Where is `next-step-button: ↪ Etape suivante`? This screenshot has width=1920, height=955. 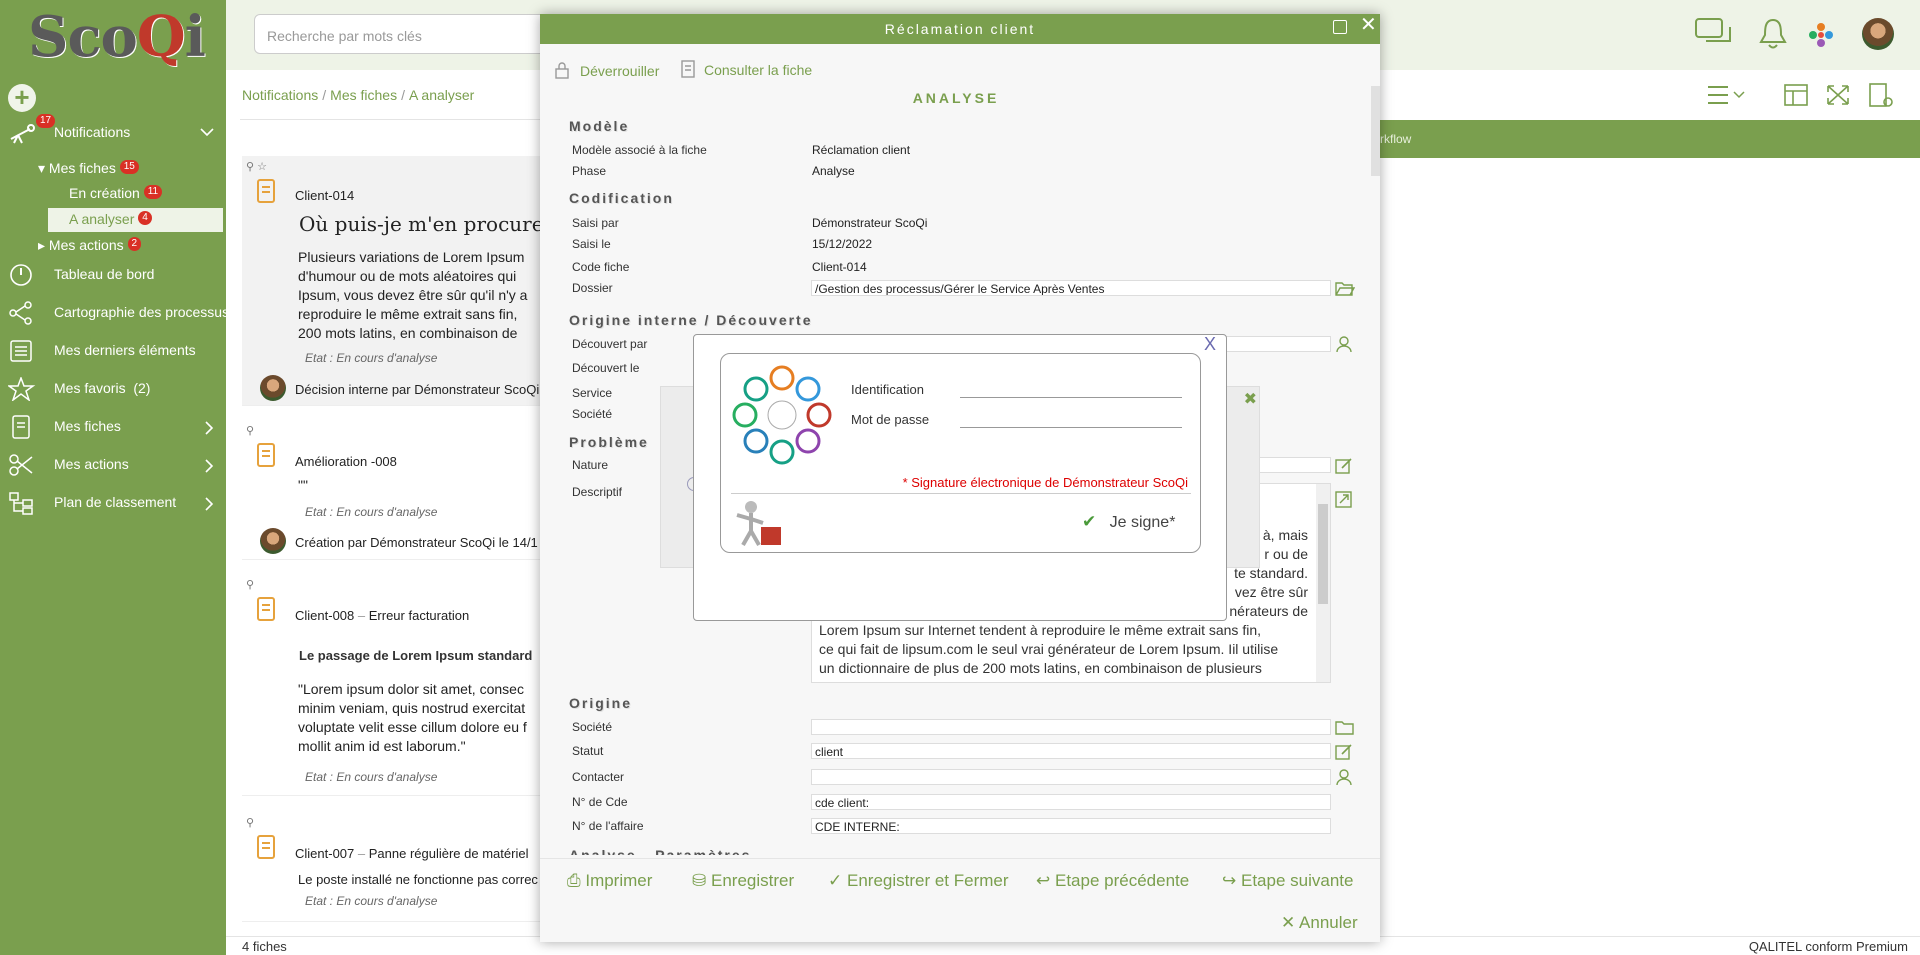 next-step-button: ↪ Etape suivante is located at coordinates (1287, 881).